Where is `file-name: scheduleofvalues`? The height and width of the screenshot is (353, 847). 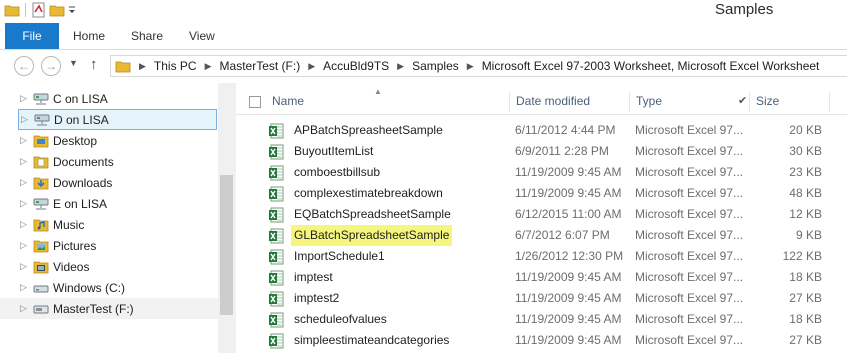
file-name: scheduleofvalues is located at coordinates (340, 319).